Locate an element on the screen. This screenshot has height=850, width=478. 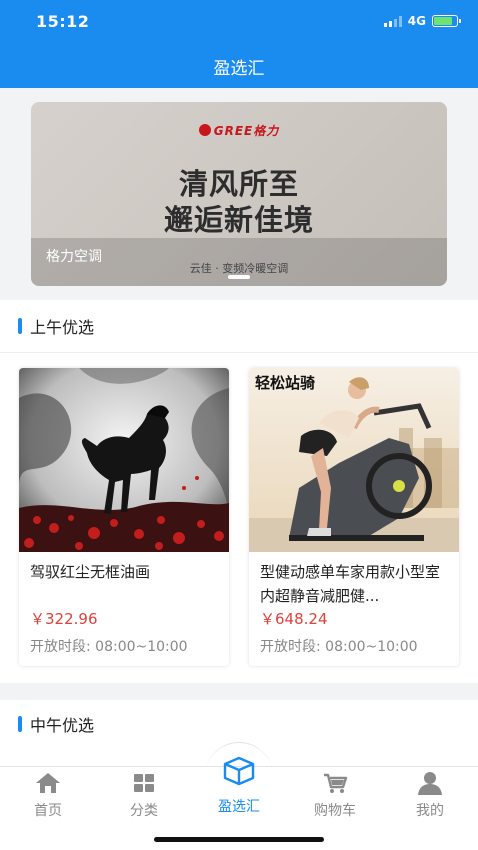
brand-logo: GREE格力 is located at coordinates (239, 130).